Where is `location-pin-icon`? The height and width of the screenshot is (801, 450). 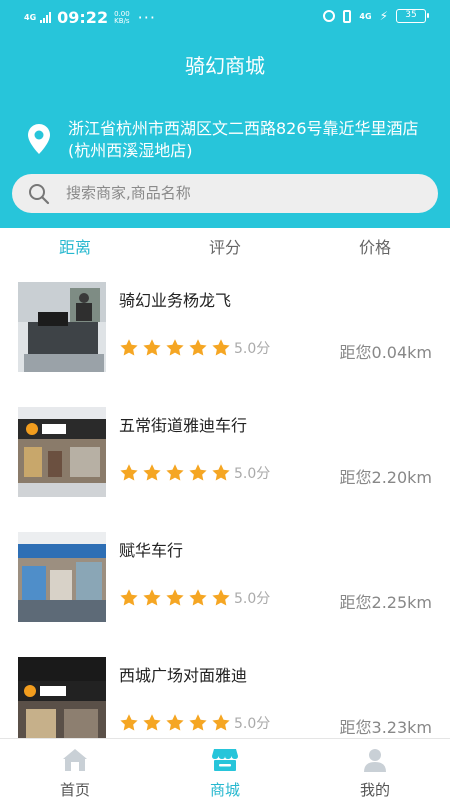
location-pin-icon is located at coordinates (39, 139).